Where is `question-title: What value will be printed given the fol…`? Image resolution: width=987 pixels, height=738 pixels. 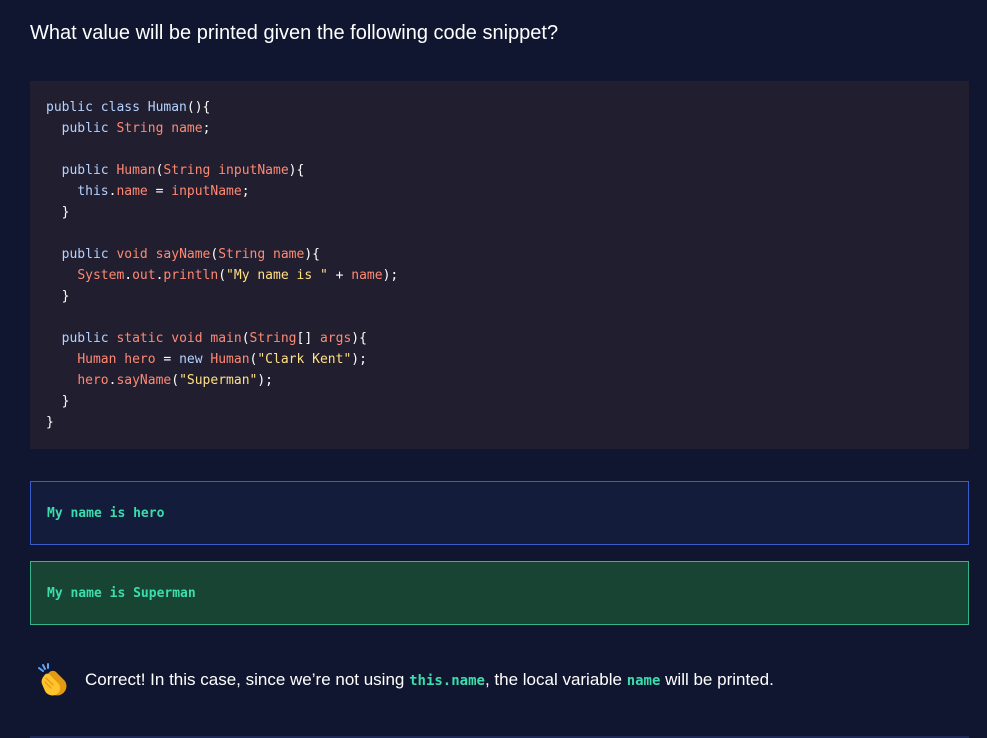
question-title: What value will be printed given the fol… is located at coordinates (294, 33).